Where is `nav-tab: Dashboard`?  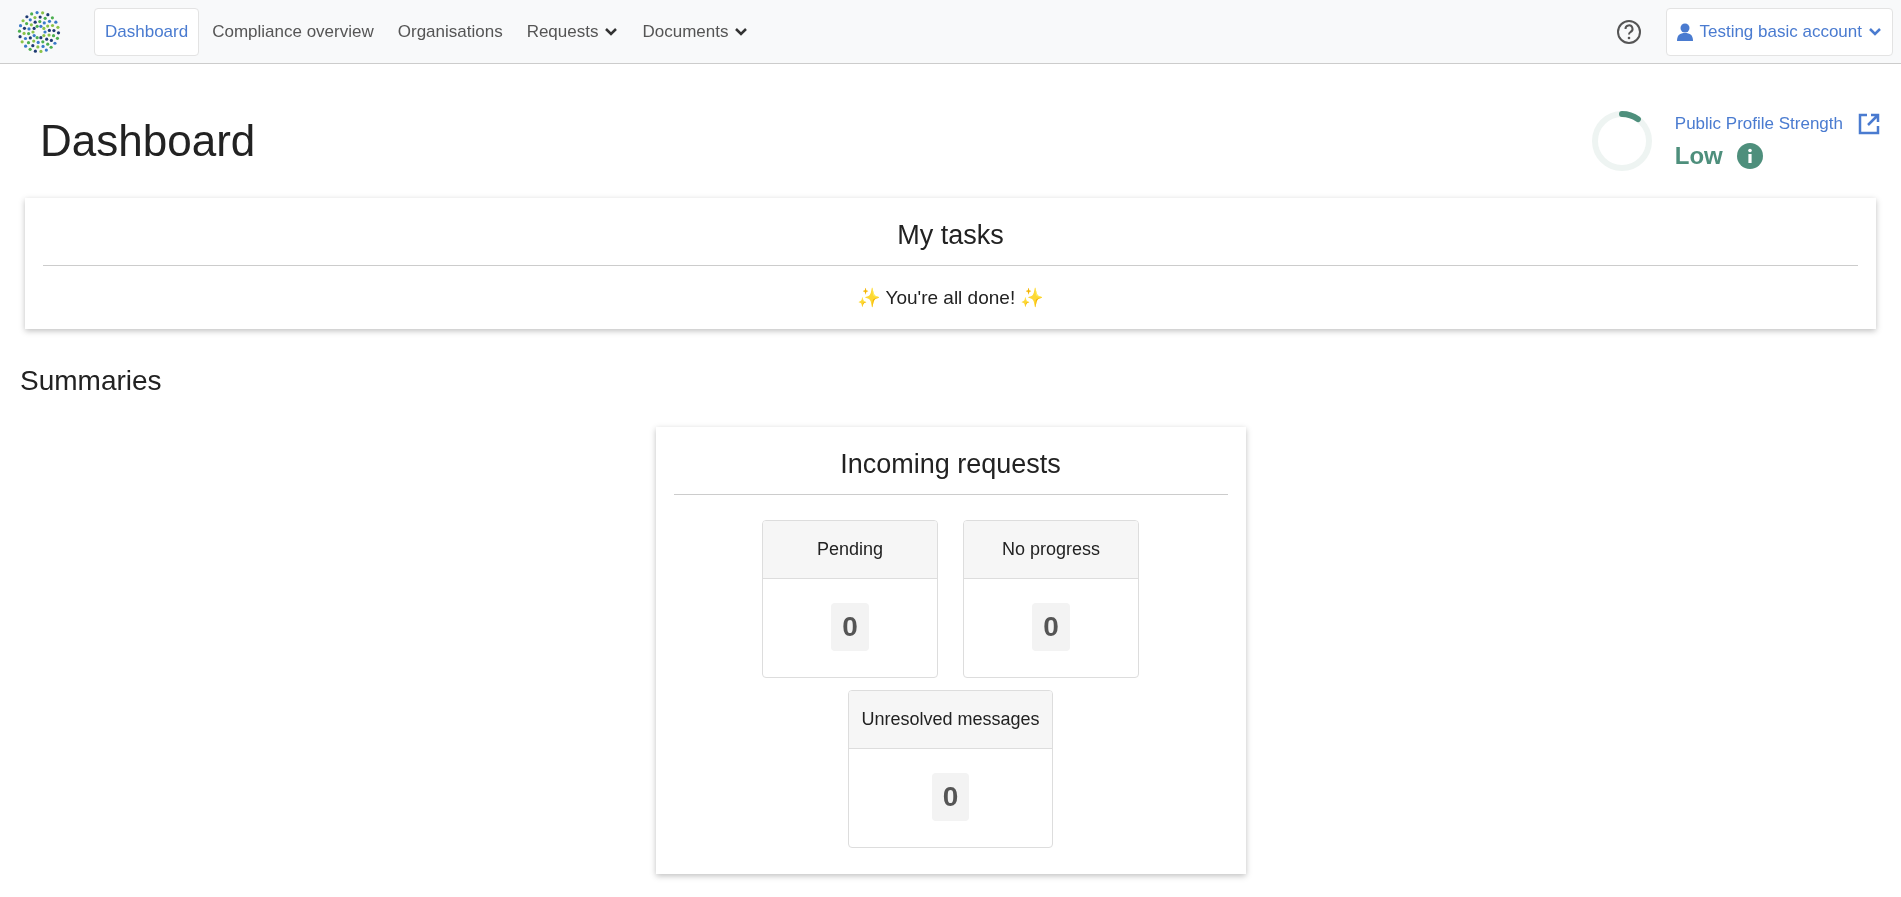
nav-tab: Dashboard is located at coordinates (147, 31).